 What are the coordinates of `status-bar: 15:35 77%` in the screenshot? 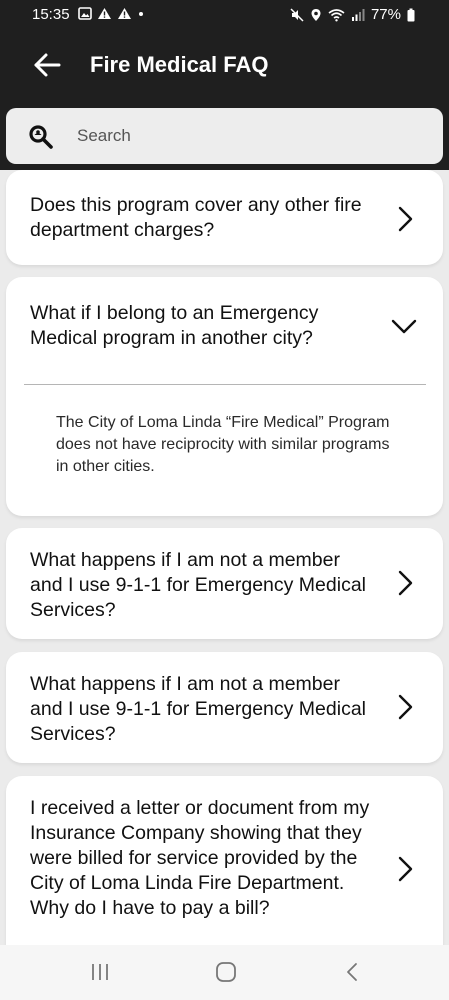 It's located at (224, 15).